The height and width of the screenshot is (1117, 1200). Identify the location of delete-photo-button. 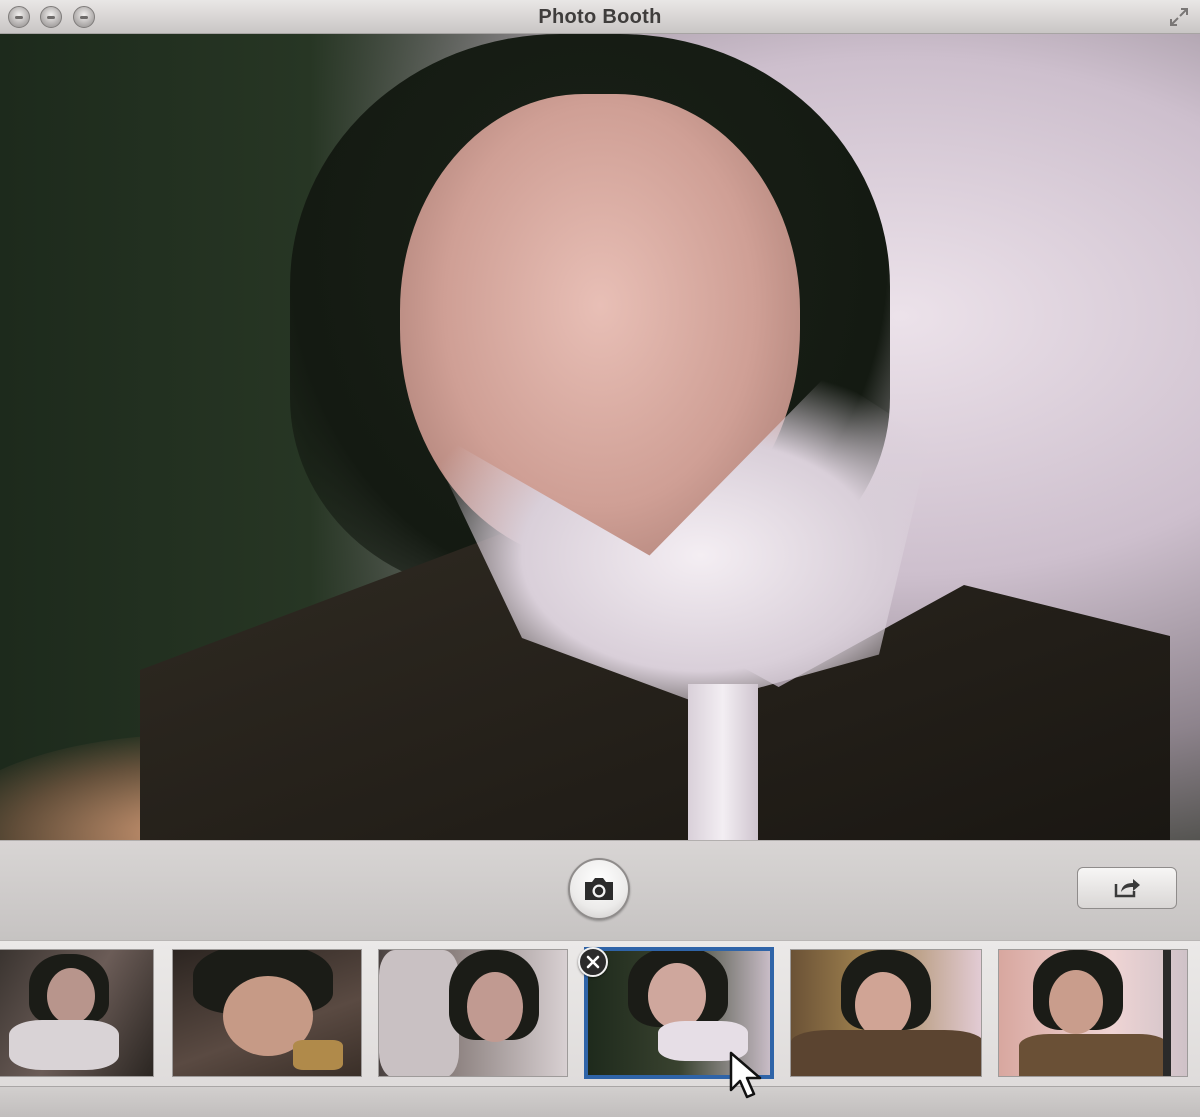
(593, 962).